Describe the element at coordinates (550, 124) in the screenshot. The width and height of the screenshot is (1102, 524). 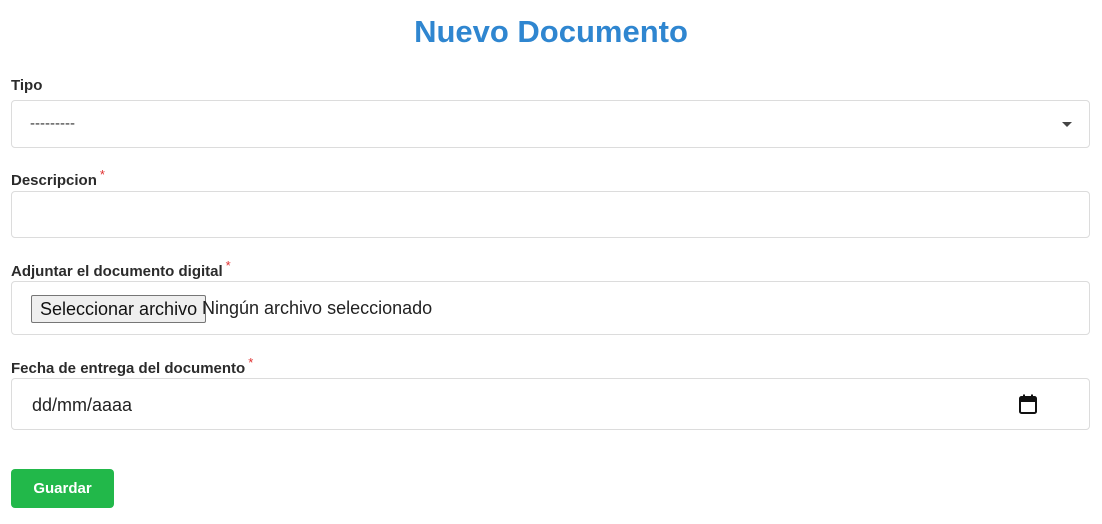
I see `tipo-select: ---------` at that location.